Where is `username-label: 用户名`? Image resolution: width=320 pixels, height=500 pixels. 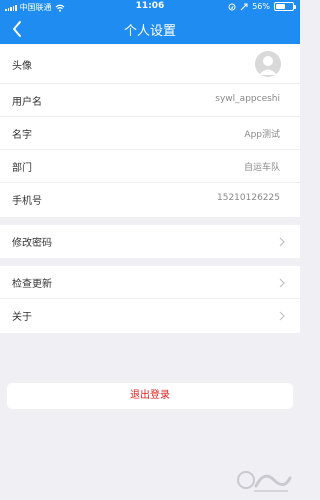 username-label: 用户名 is located at coordinates (27, 102).